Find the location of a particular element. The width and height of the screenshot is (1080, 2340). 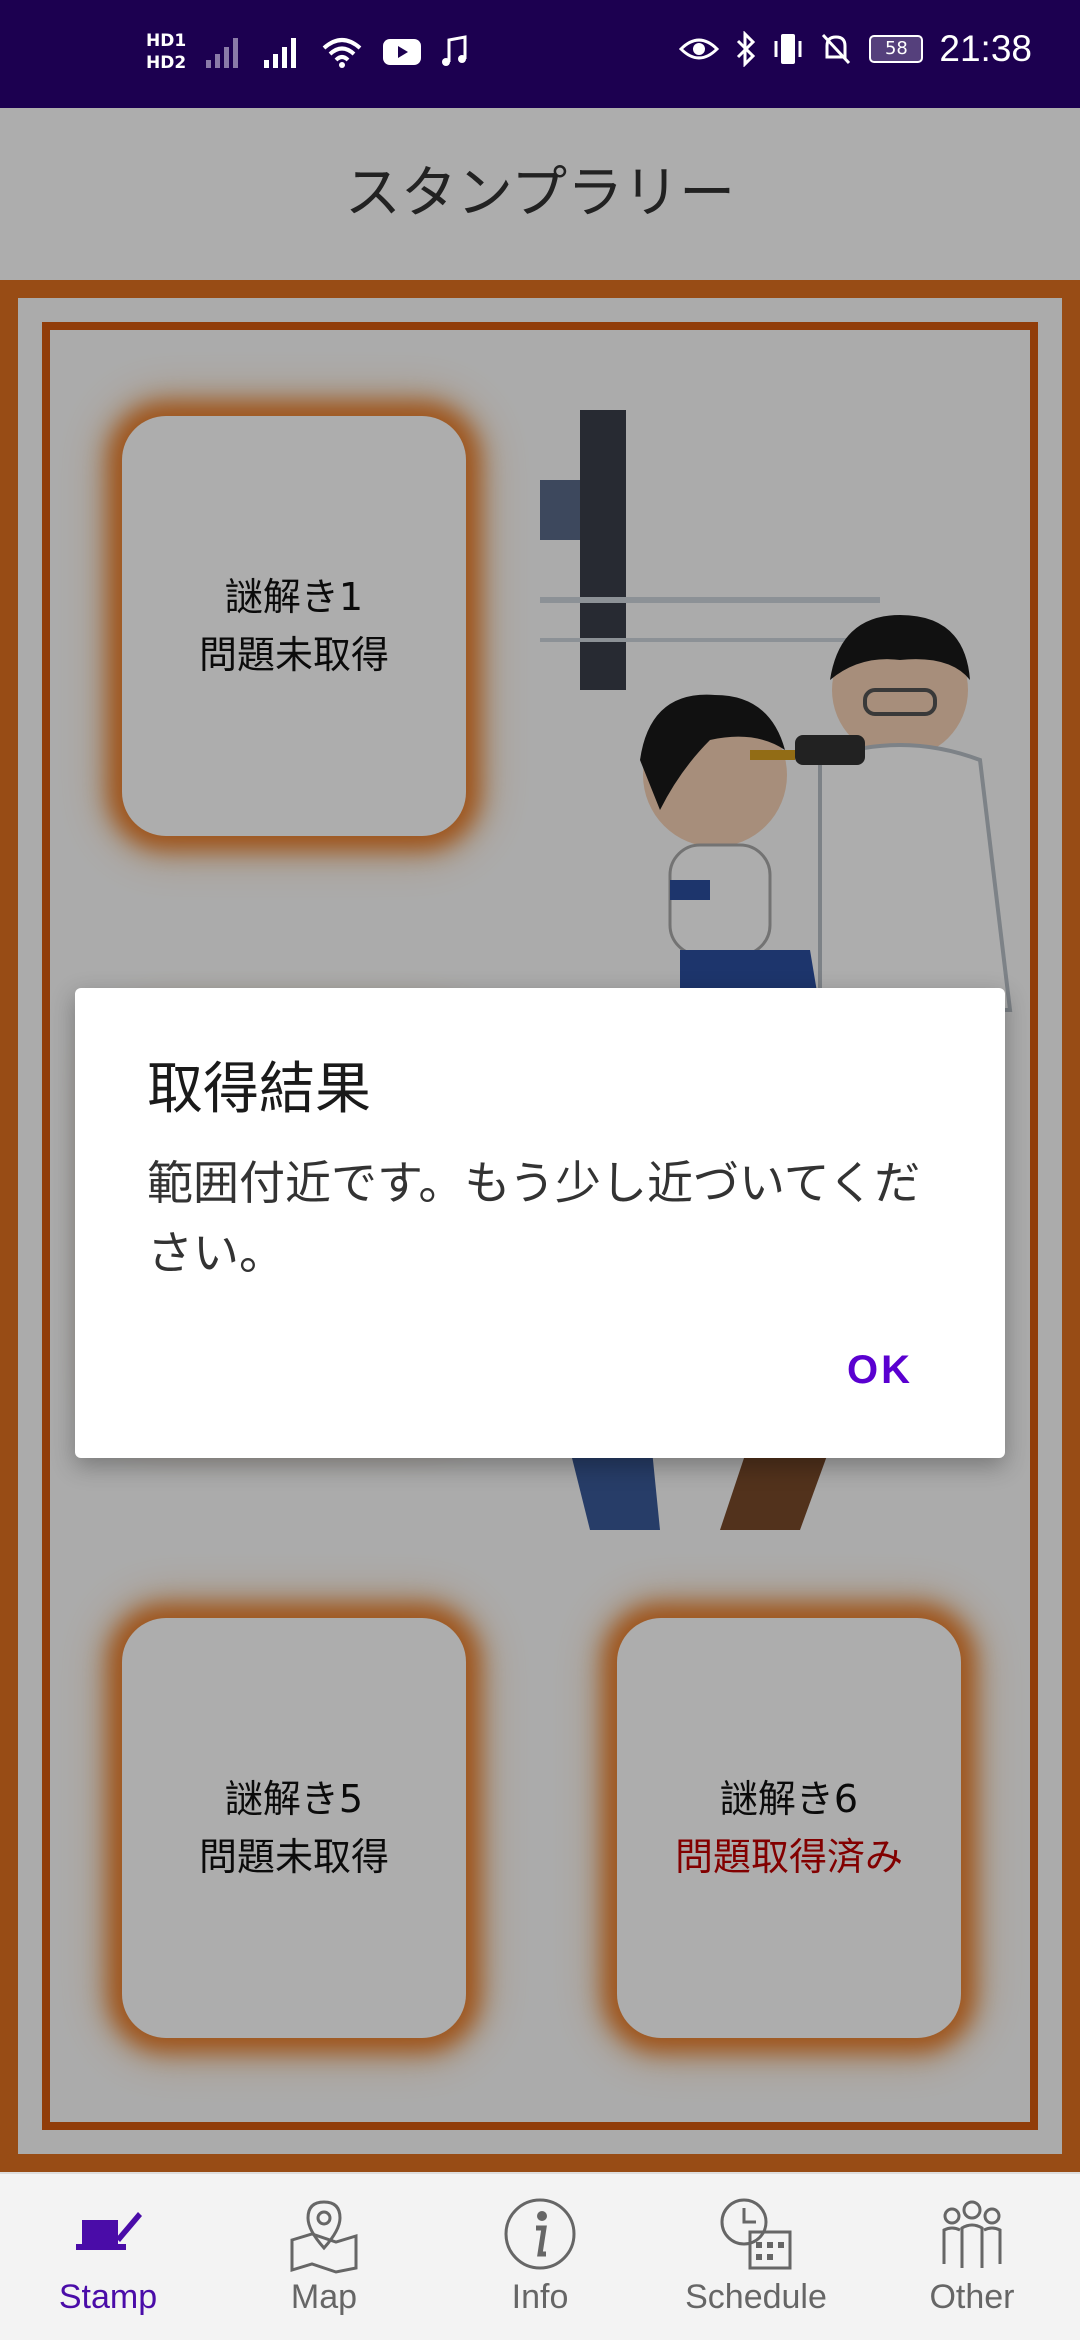

youtube-icon is located at coordinates (402, 52).